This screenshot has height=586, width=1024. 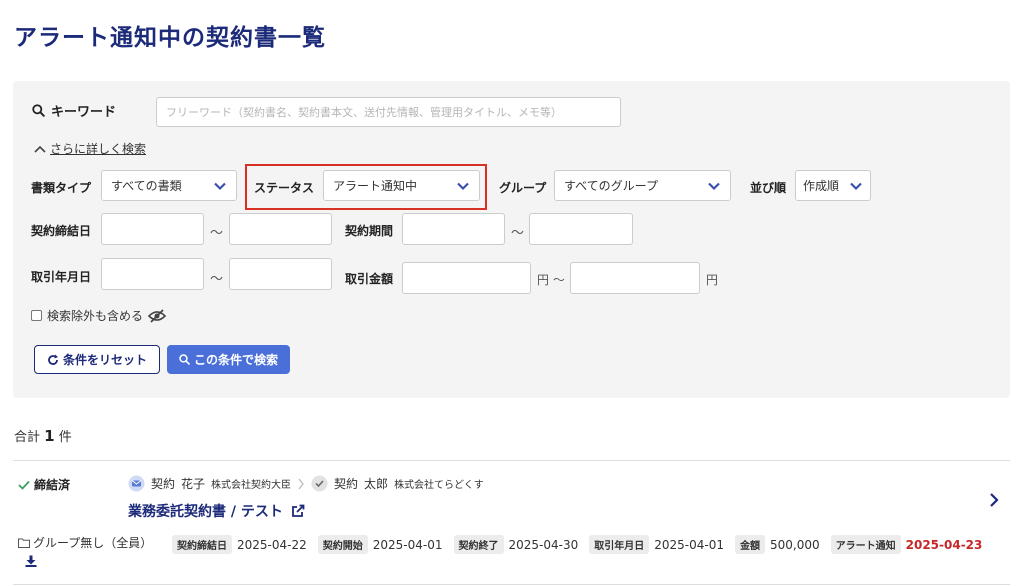 What do you see at coordinates (635, 278) in the screenshot?
I see `amount-to-input` at bounding box center [635, 278].